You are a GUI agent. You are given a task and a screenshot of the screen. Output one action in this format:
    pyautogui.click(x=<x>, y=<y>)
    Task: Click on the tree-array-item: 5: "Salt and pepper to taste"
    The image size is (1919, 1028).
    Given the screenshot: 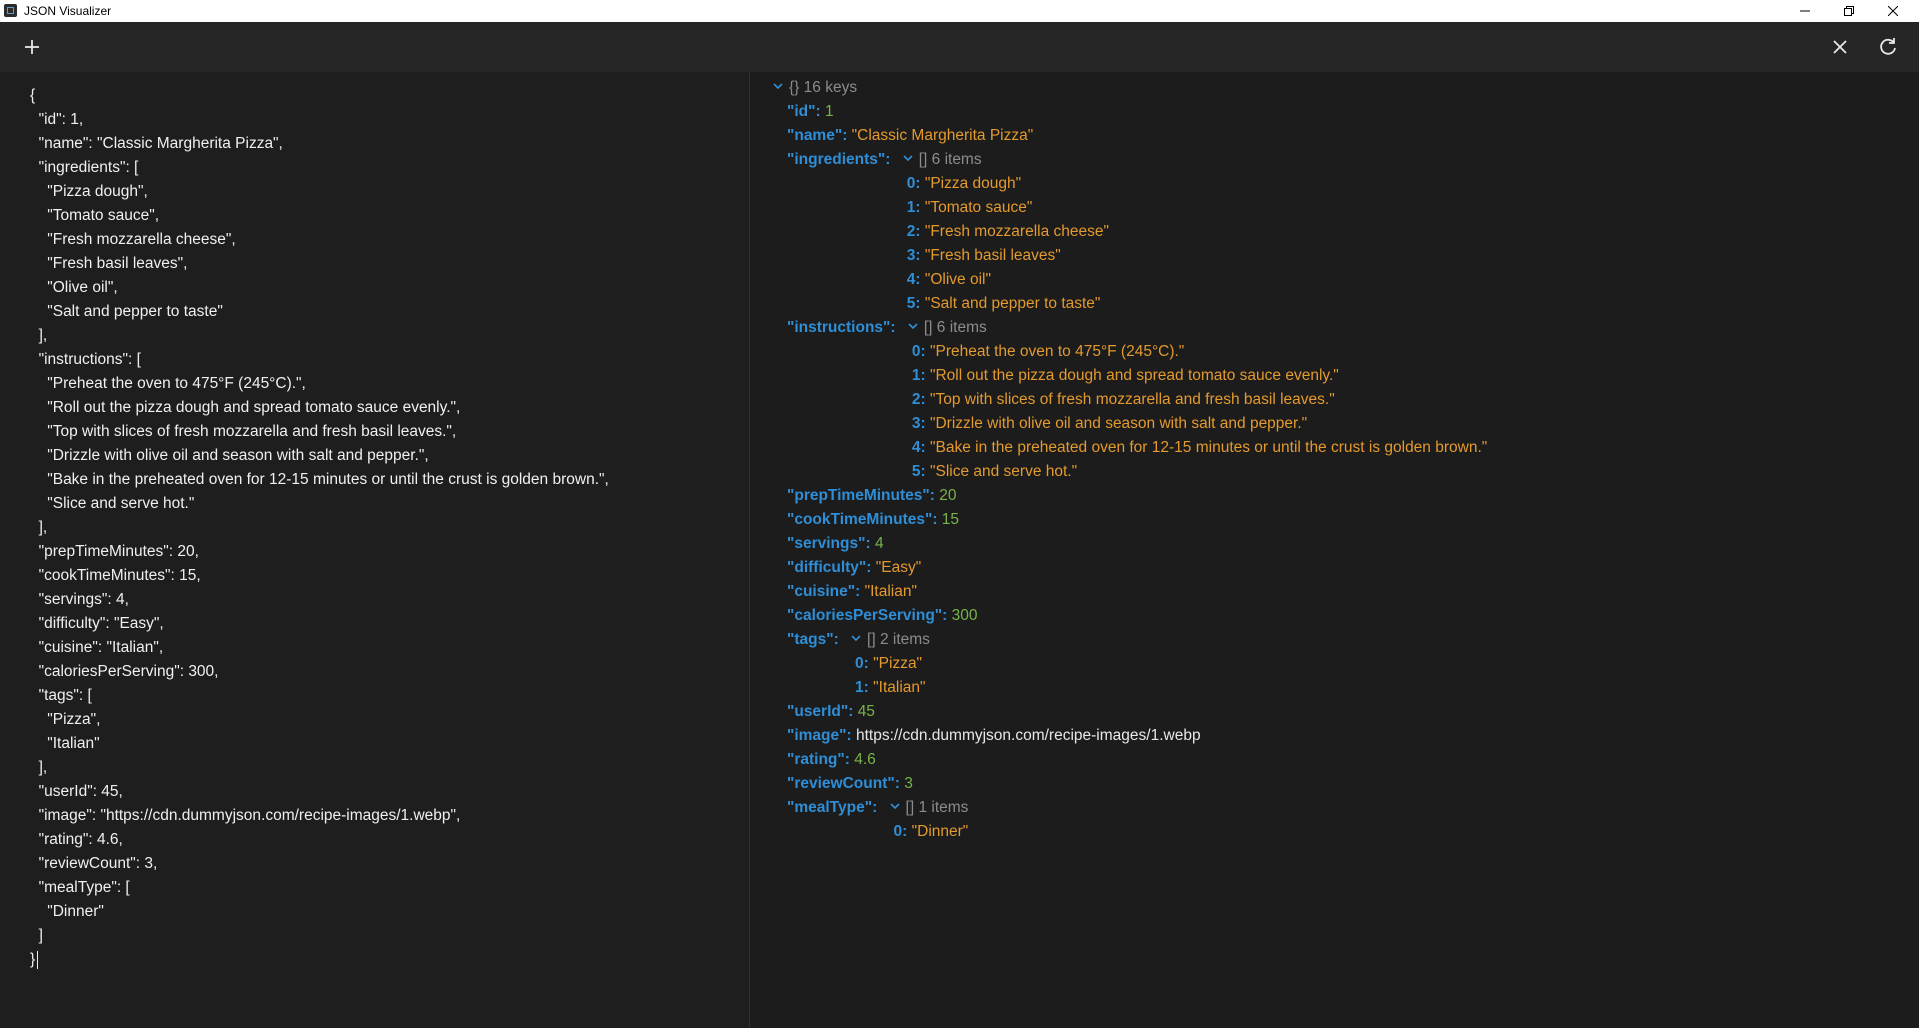 What is the action you would take?
    pyautogui.click(x=1004, y=304)
    